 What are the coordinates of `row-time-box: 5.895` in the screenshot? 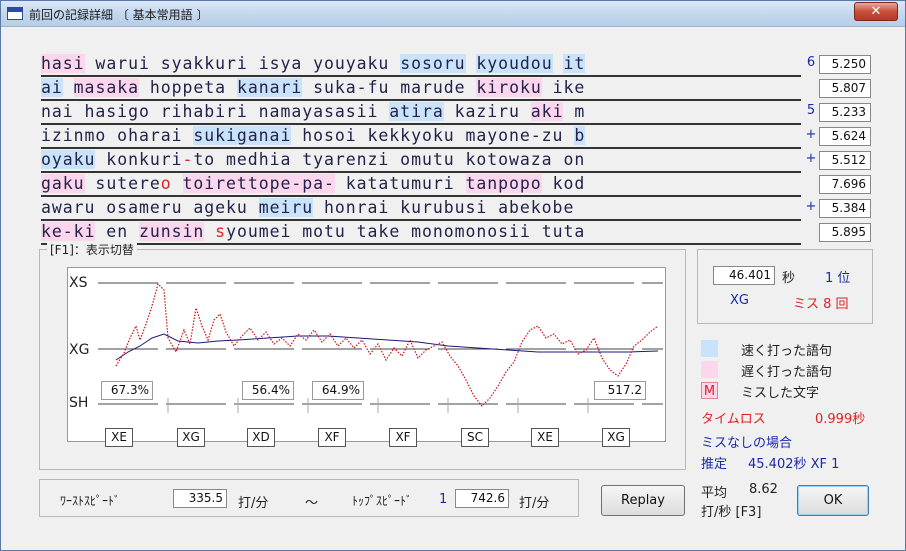 It's located at (845, 232).